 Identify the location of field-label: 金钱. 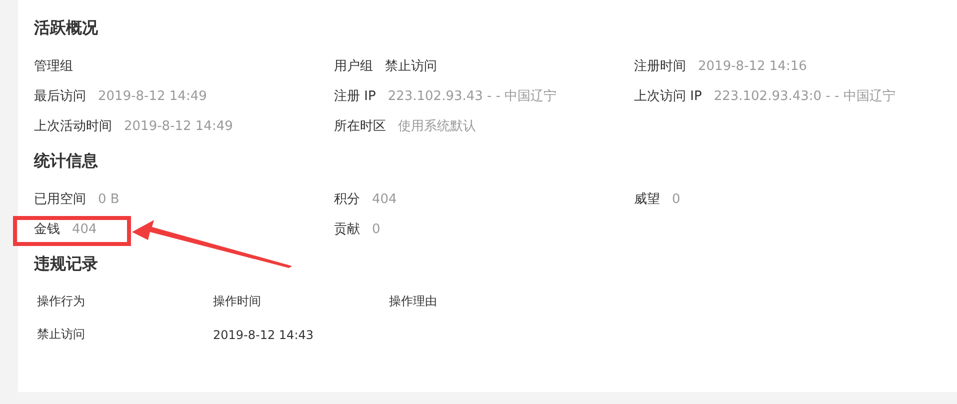
(47, 229).